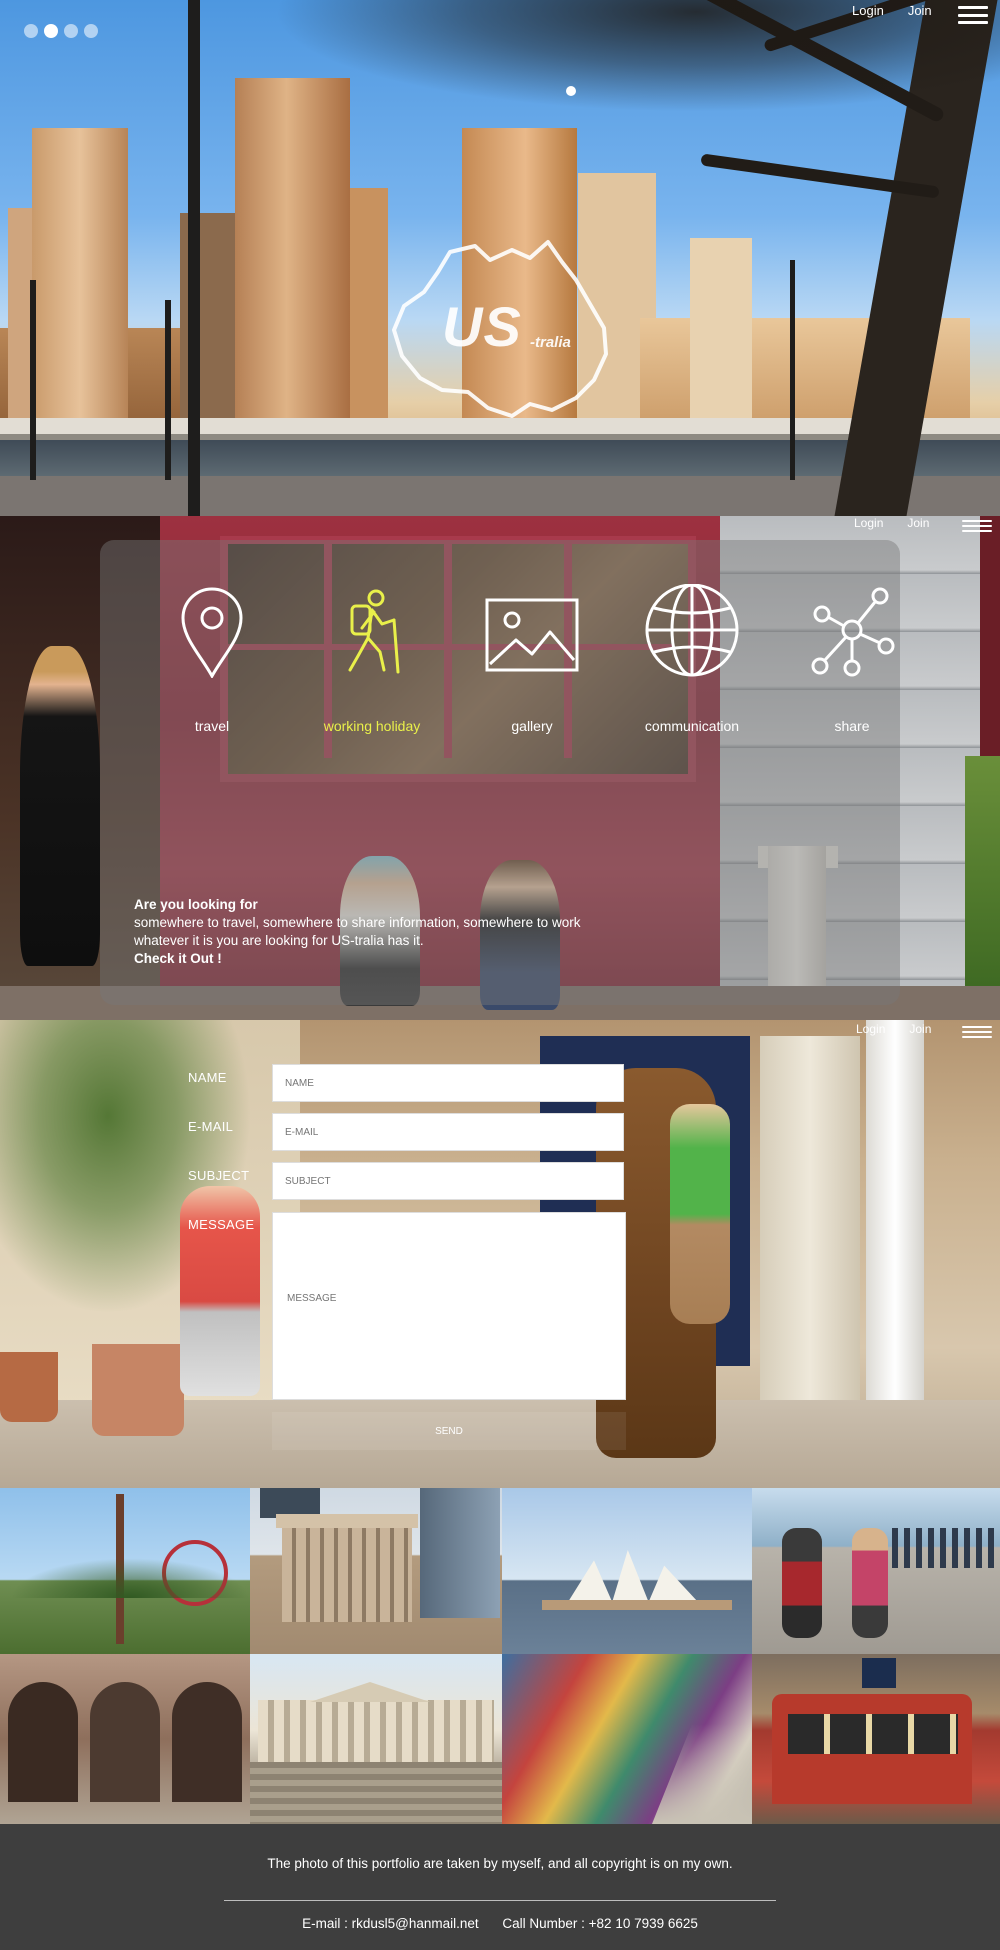  Describe the element at coordinates (692, 726) in the screenshot. I see `nav-label: communication` at that location.